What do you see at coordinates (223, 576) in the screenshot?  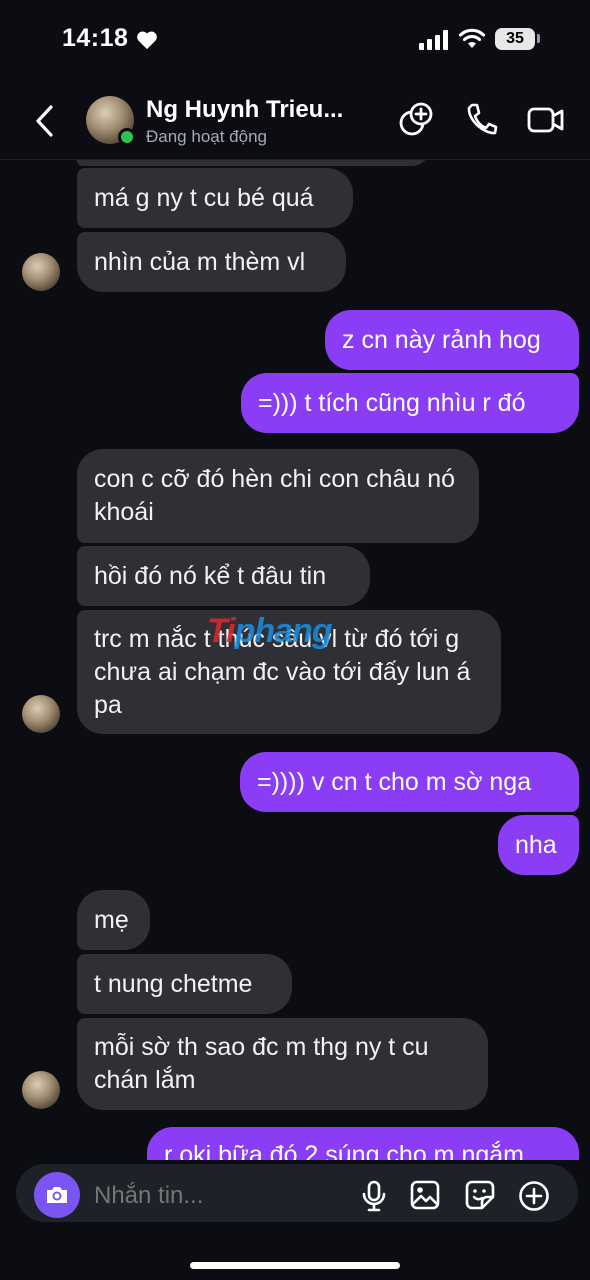 I see `message-bubble-incoming: hồi đó nó kể t đâu tin` at bounding box center [223, 576].